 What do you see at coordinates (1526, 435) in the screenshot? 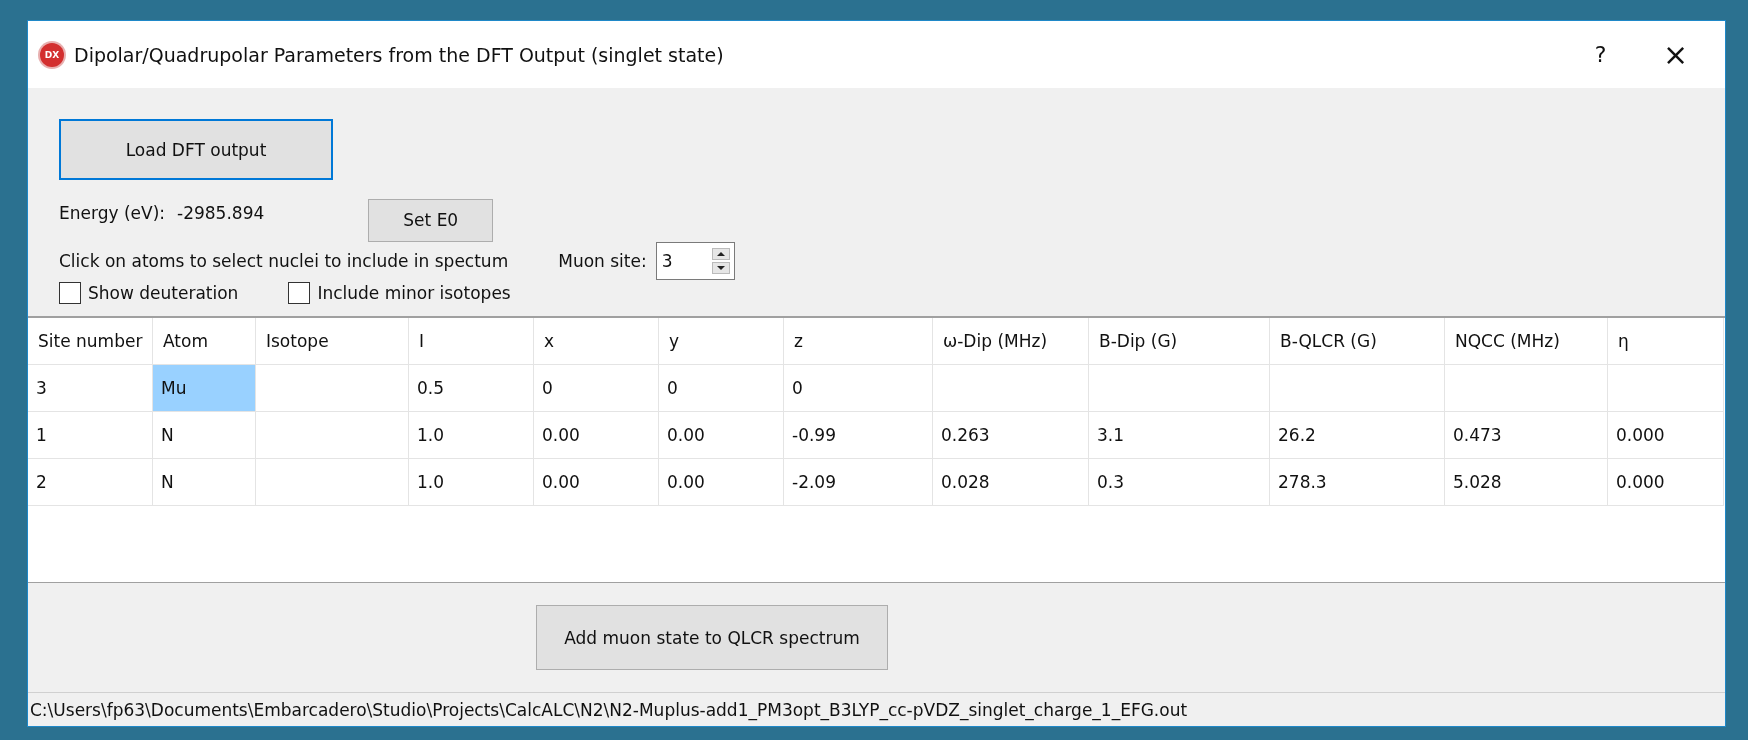
I see `table-cell: 0.473` at bounding box center [1526, 435].